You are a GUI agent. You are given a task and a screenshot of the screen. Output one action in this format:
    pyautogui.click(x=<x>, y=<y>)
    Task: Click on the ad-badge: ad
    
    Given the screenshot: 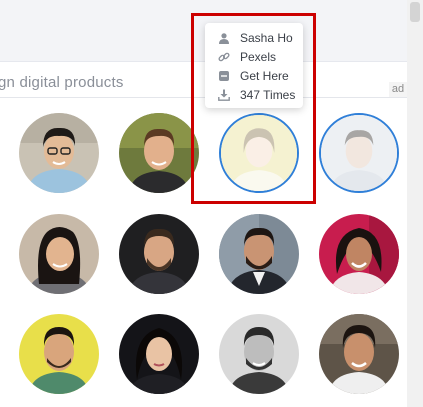 What is the action you would take?
    pyautogui.click(x=398, y=89)
    